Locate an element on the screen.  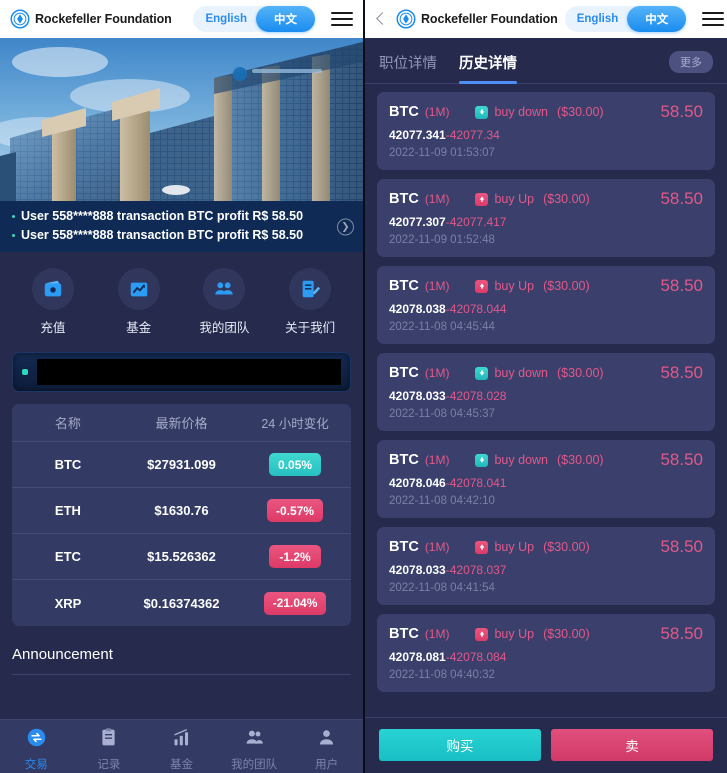
coin-name: ETC is located at coordinates (67, 556).